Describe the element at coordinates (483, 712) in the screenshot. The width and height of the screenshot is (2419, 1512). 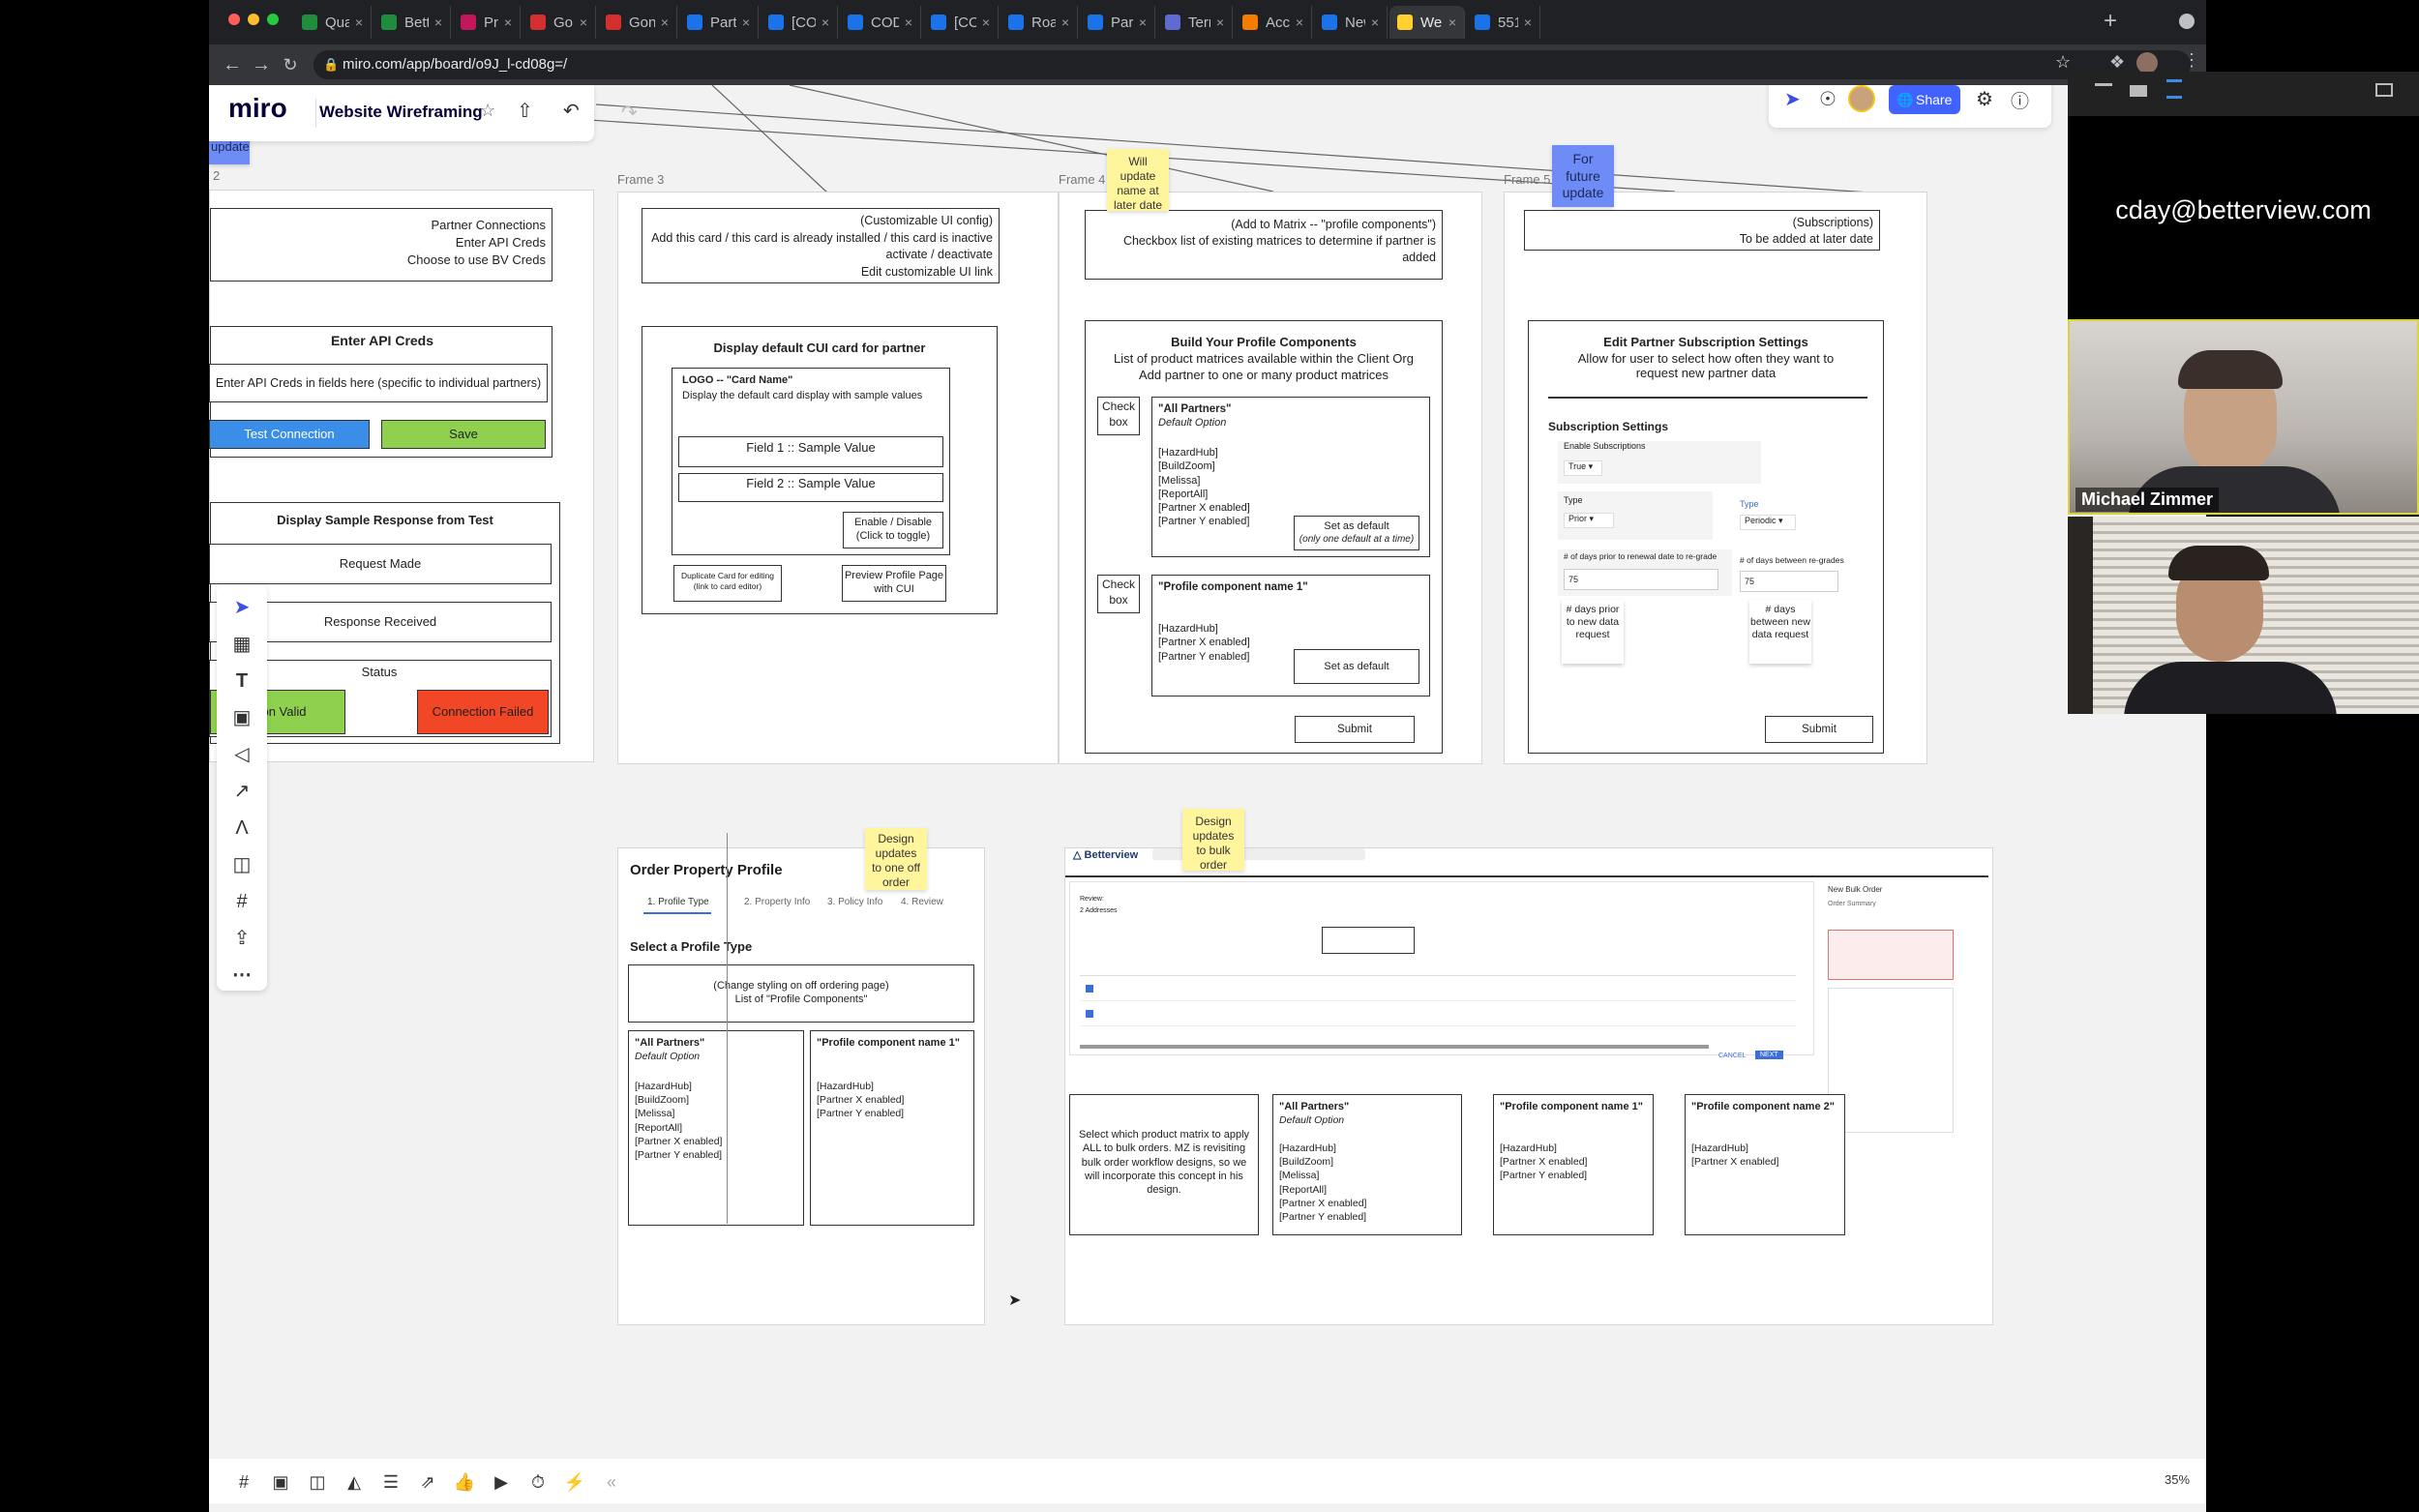
I see `connection-failed-button: Connection Failed` at that location.